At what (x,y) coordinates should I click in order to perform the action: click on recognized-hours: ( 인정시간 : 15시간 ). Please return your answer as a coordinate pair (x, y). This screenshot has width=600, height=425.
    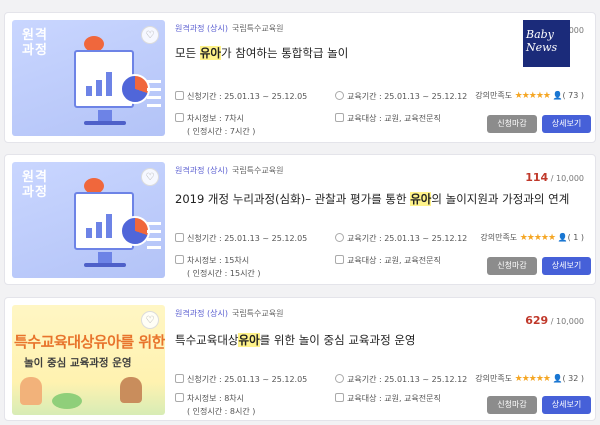
    Looking at the image, I should click on (224, 273).